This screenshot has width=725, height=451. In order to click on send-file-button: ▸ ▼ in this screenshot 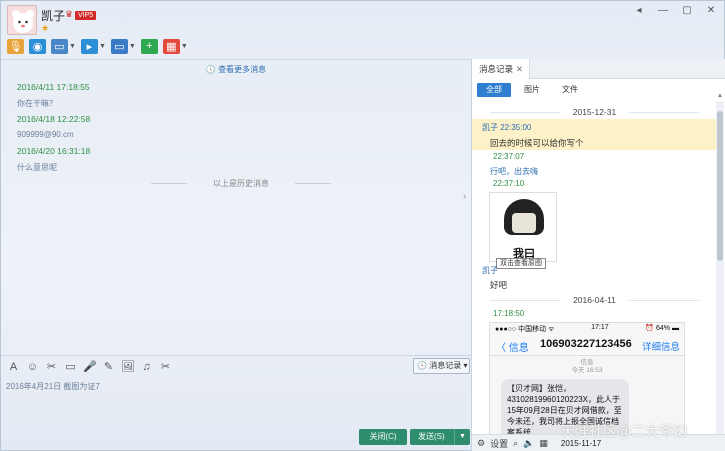, I will do `click(93, 46)`.